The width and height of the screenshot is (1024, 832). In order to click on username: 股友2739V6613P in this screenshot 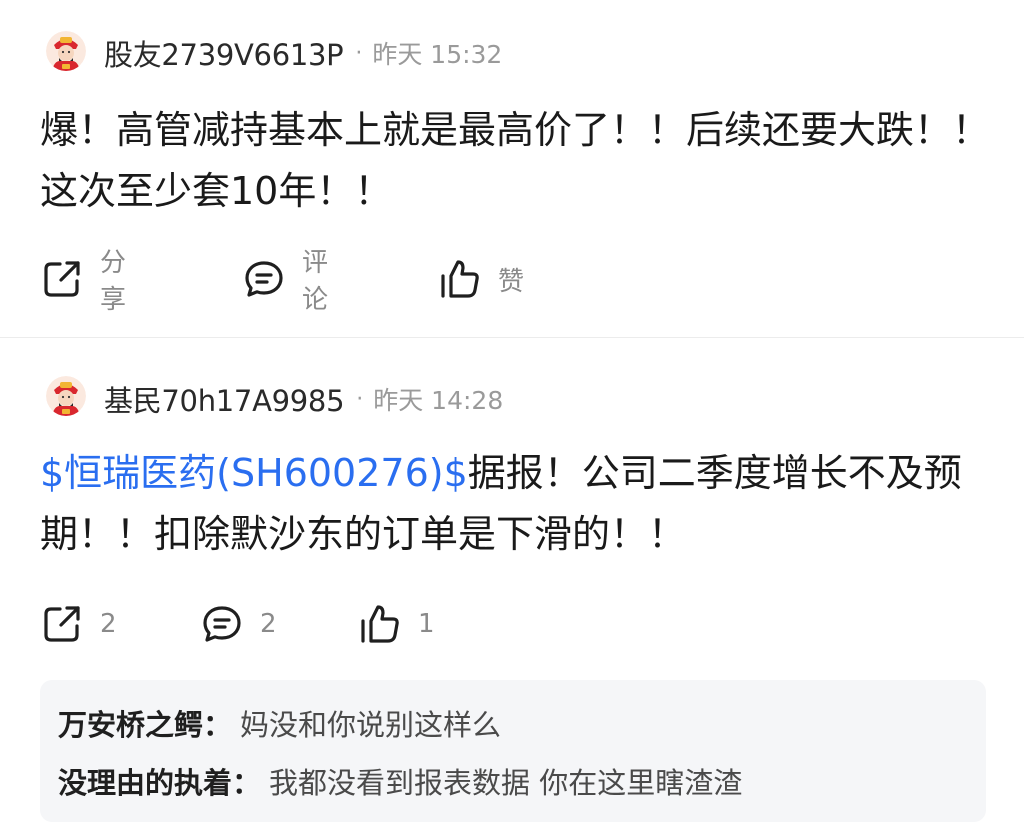, I will do `click(224, 53)`.